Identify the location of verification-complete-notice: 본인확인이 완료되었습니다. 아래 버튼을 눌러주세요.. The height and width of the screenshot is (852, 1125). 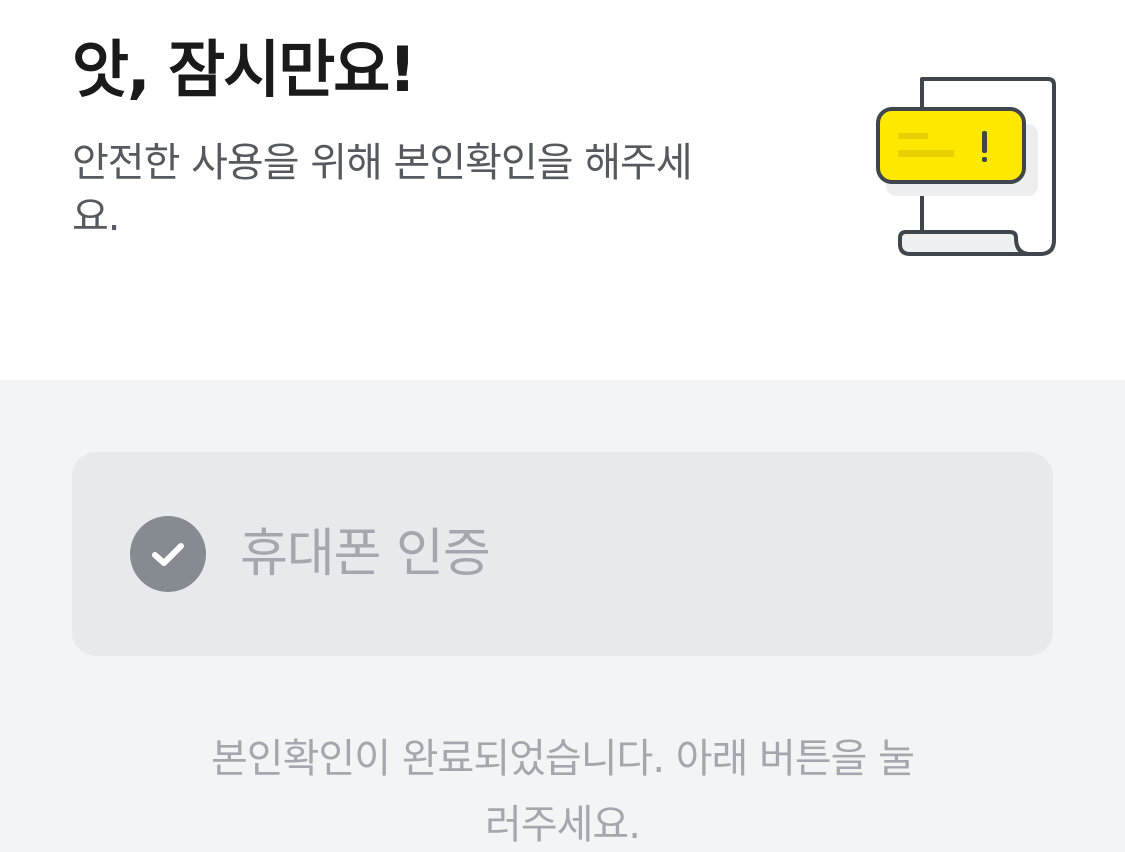
(563, 792).